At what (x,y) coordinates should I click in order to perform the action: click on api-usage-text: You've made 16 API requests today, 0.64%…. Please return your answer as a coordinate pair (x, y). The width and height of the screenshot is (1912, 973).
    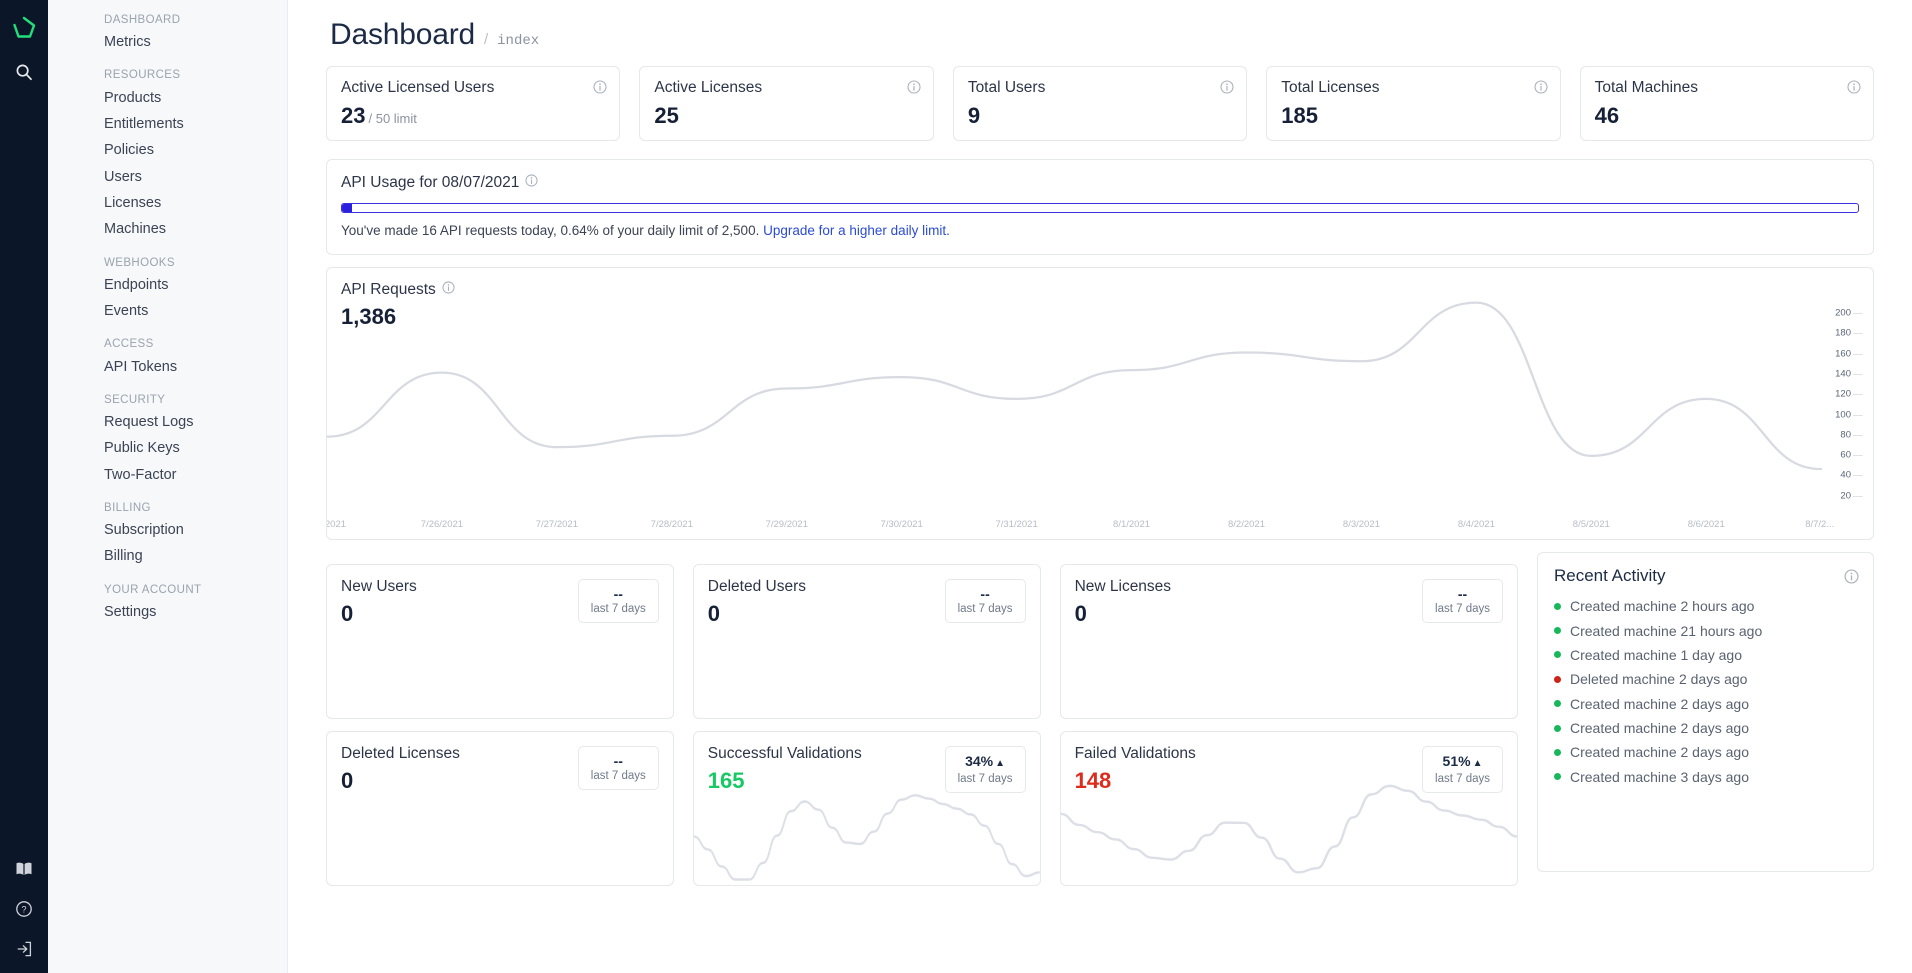
    Looking at the image, I should click on (552, 230).